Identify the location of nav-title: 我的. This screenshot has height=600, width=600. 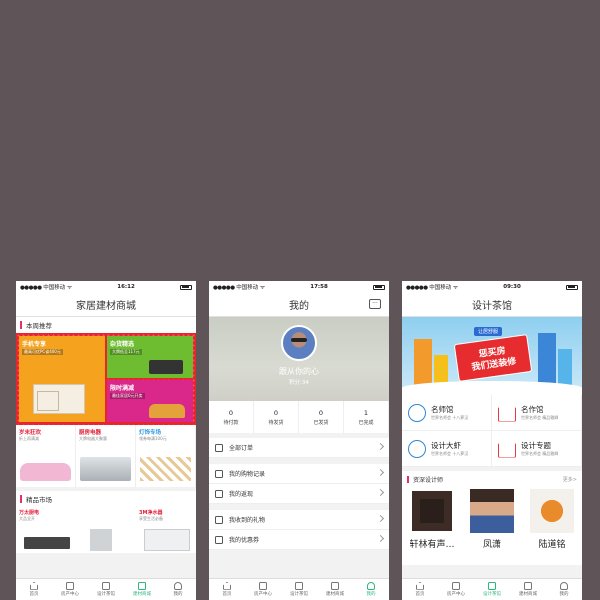
(299, 306).